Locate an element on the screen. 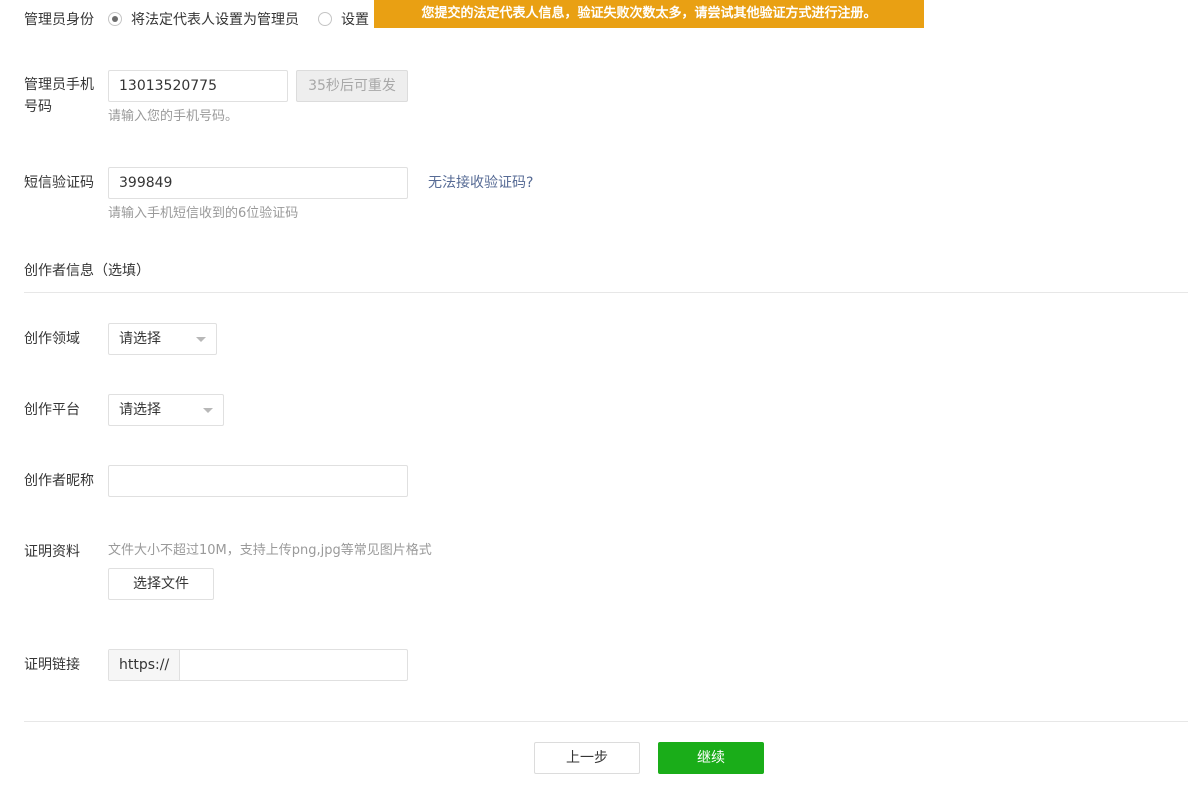  radio-other-admin is located at coordinates (325, 19).